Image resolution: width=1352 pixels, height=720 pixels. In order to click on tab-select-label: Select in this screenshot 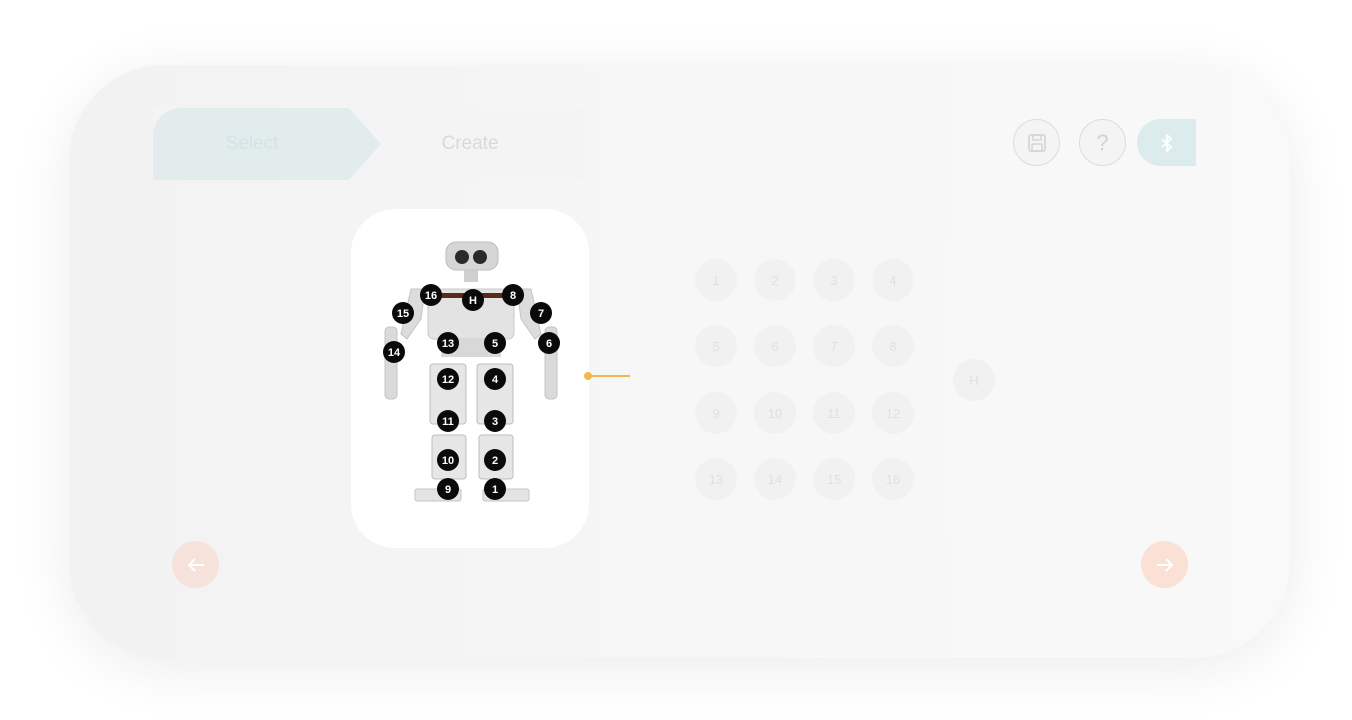, I will do `click(267, 144)`.